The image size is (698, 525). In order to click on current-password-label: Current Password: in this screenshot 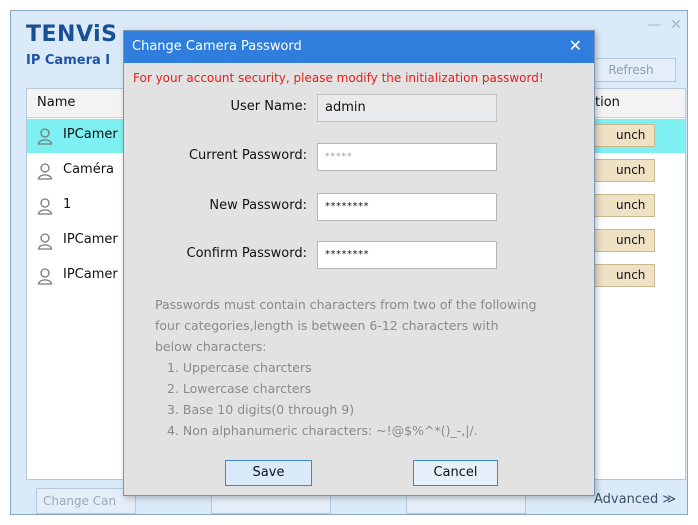, I will do `click(247, 155)`.